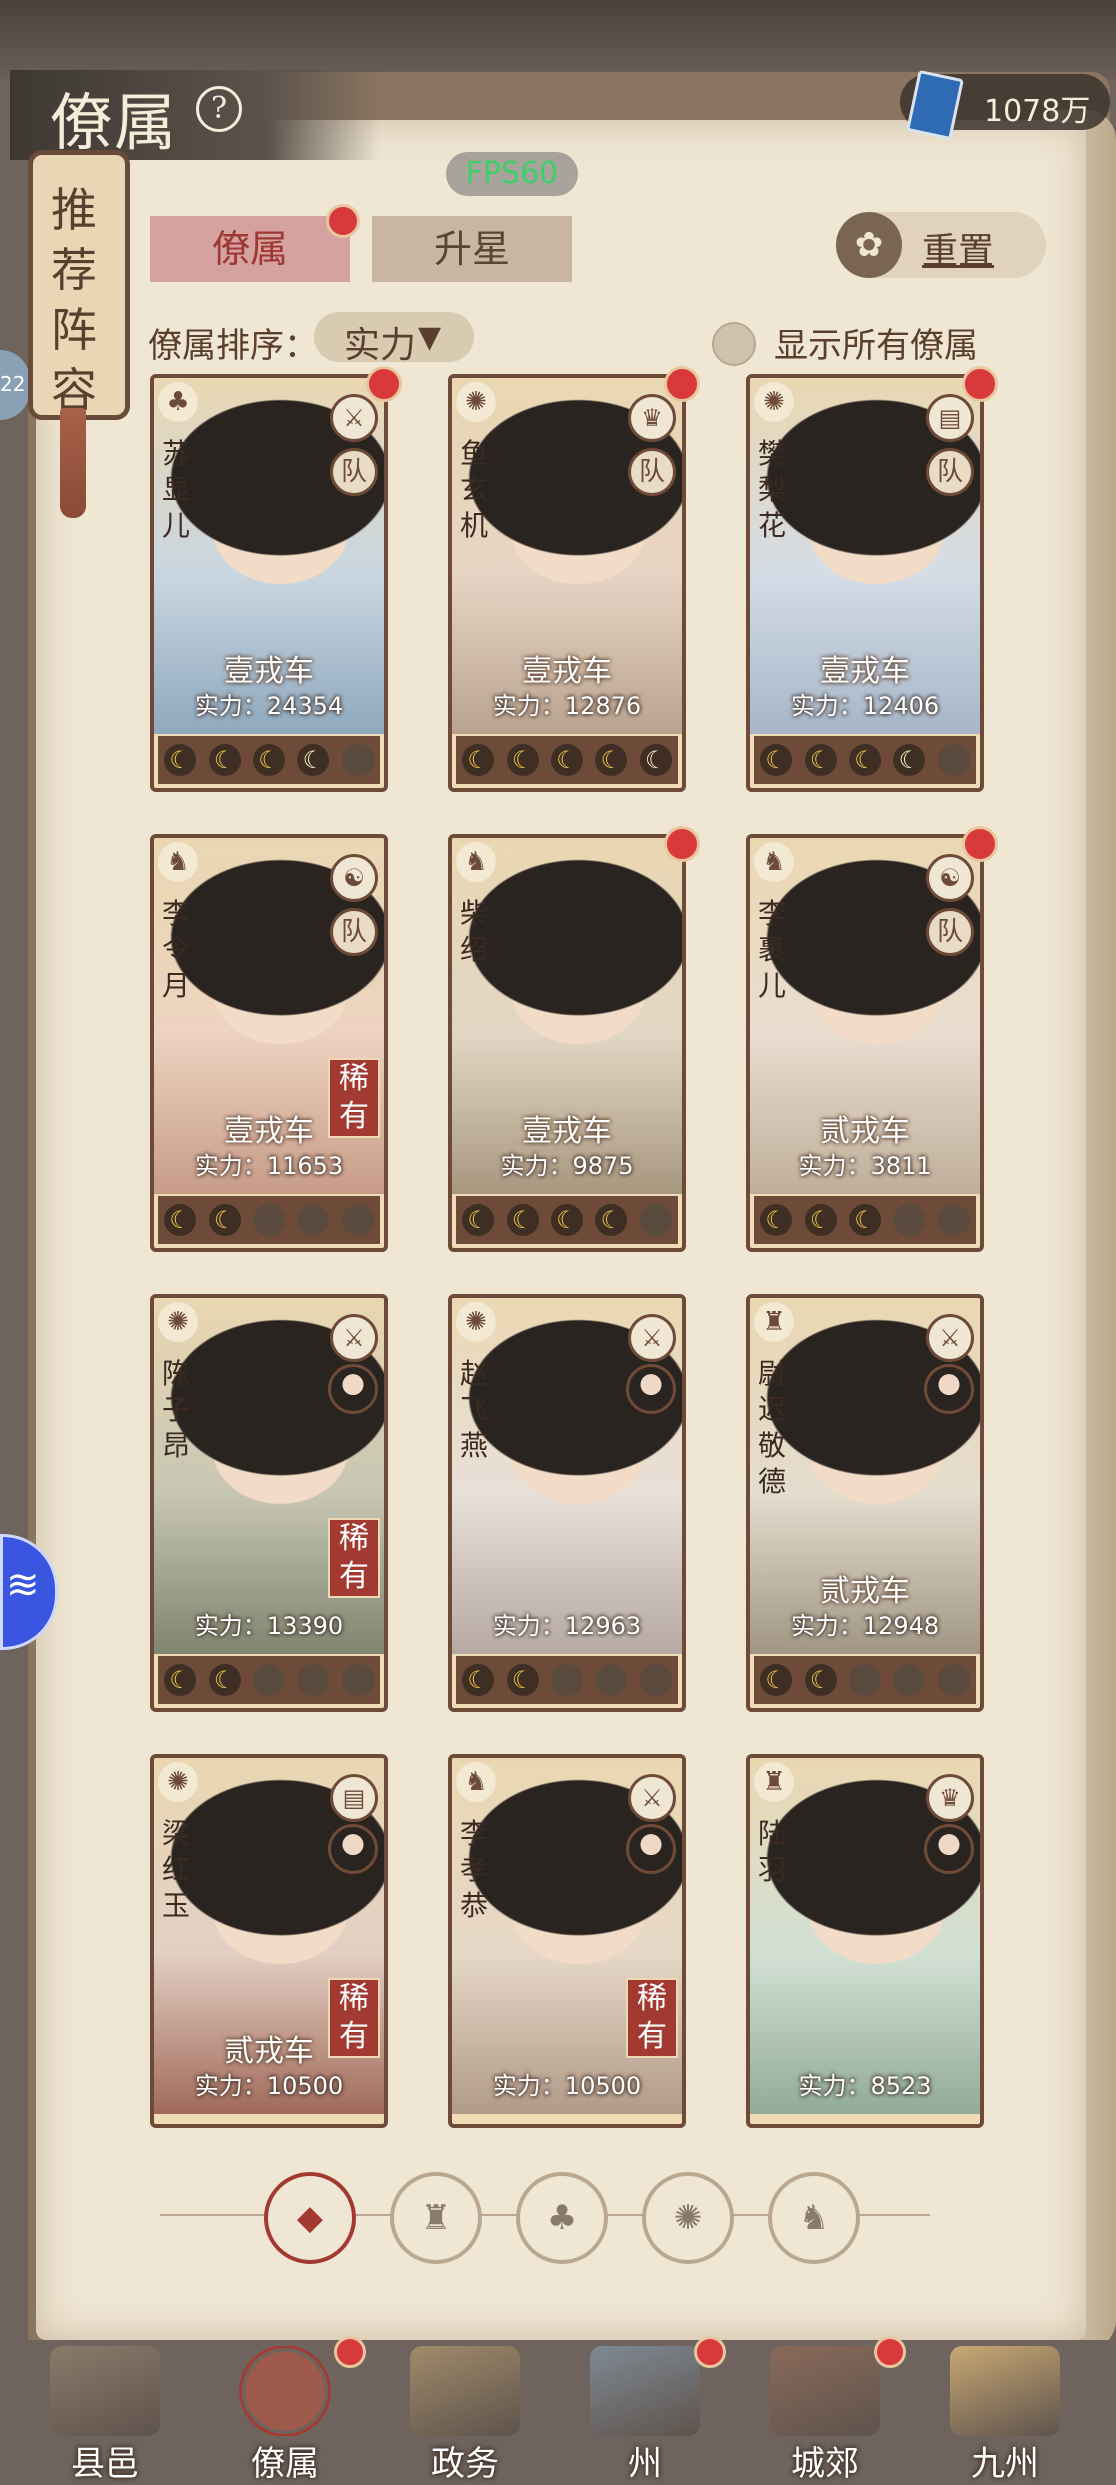 Image resolution: width=1116 pixels, height=2485 pixels. Describe the element at coordinates (114, 122) in the screenshot. I see `page-title: 僚属` at that location.